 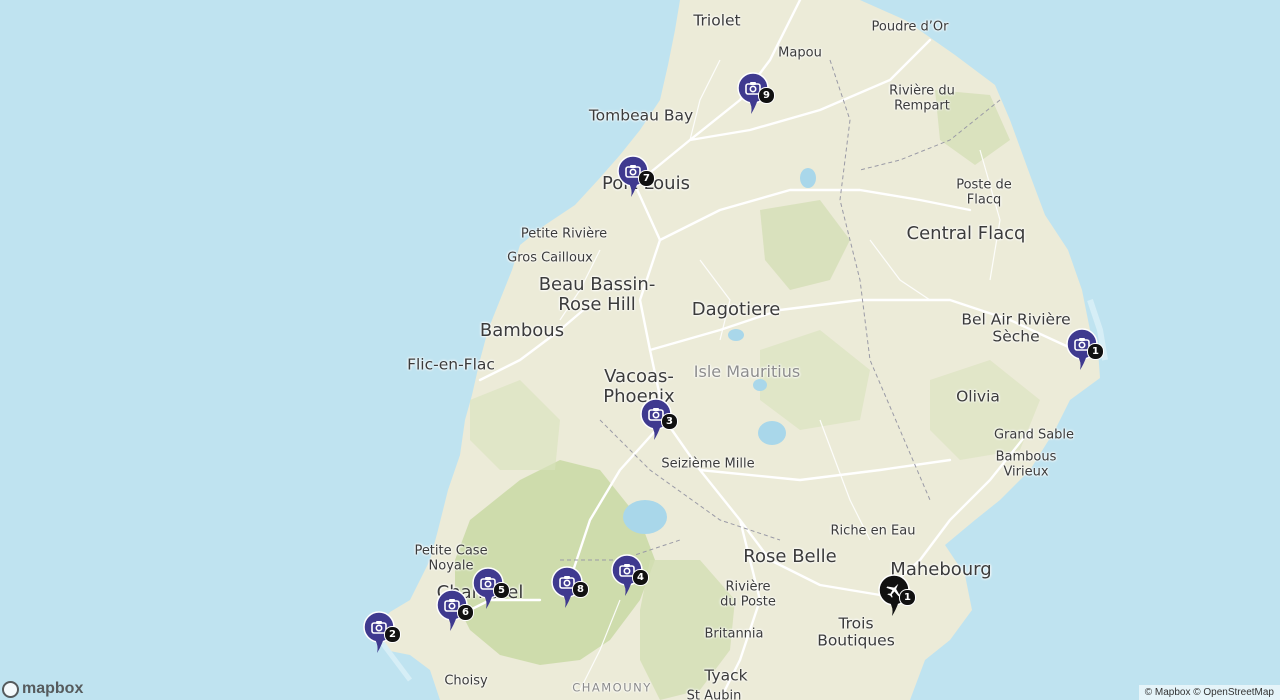 I want to click on photo-spot-marker: 5, so click(x=491, y=589).